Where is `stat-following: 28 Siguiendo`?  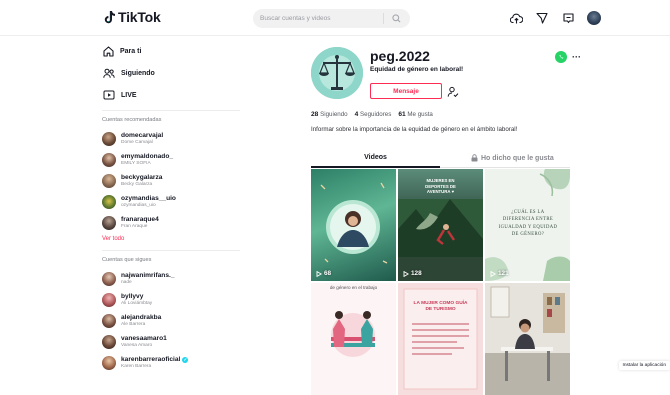
stat-following: 28 Siguiendo is located at coordinates (329, 114).